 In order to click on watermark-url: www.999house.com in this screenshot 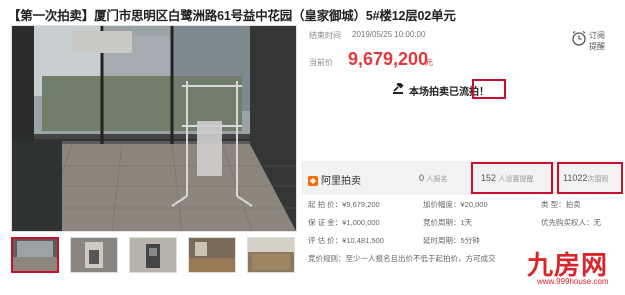, I will do `click(573, 281)`.